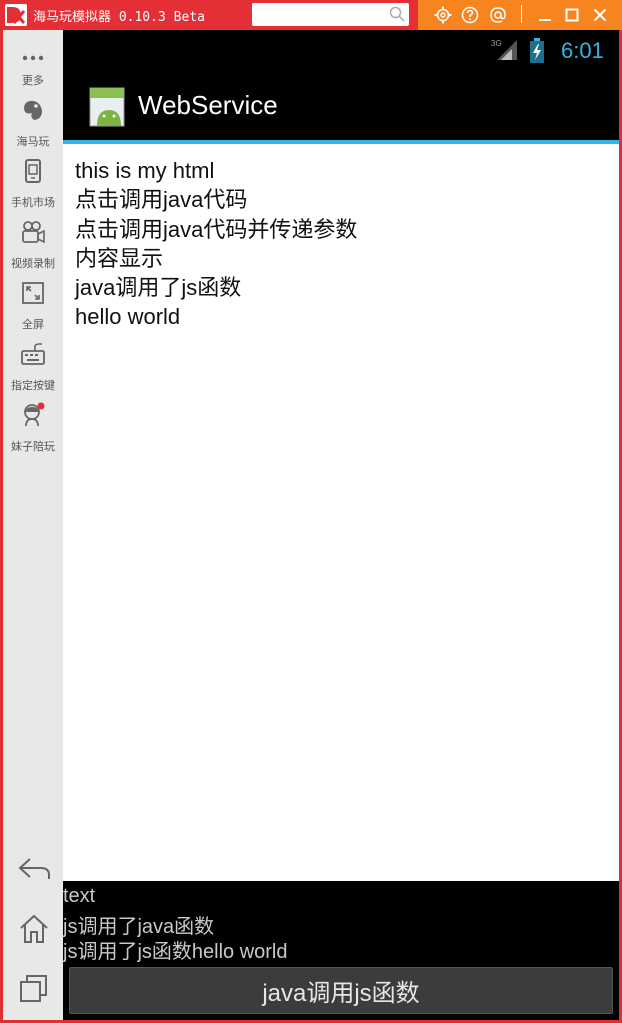 This screenshot has width=622, height=1023. I want to click on android-app-icon, so click(107, 107).